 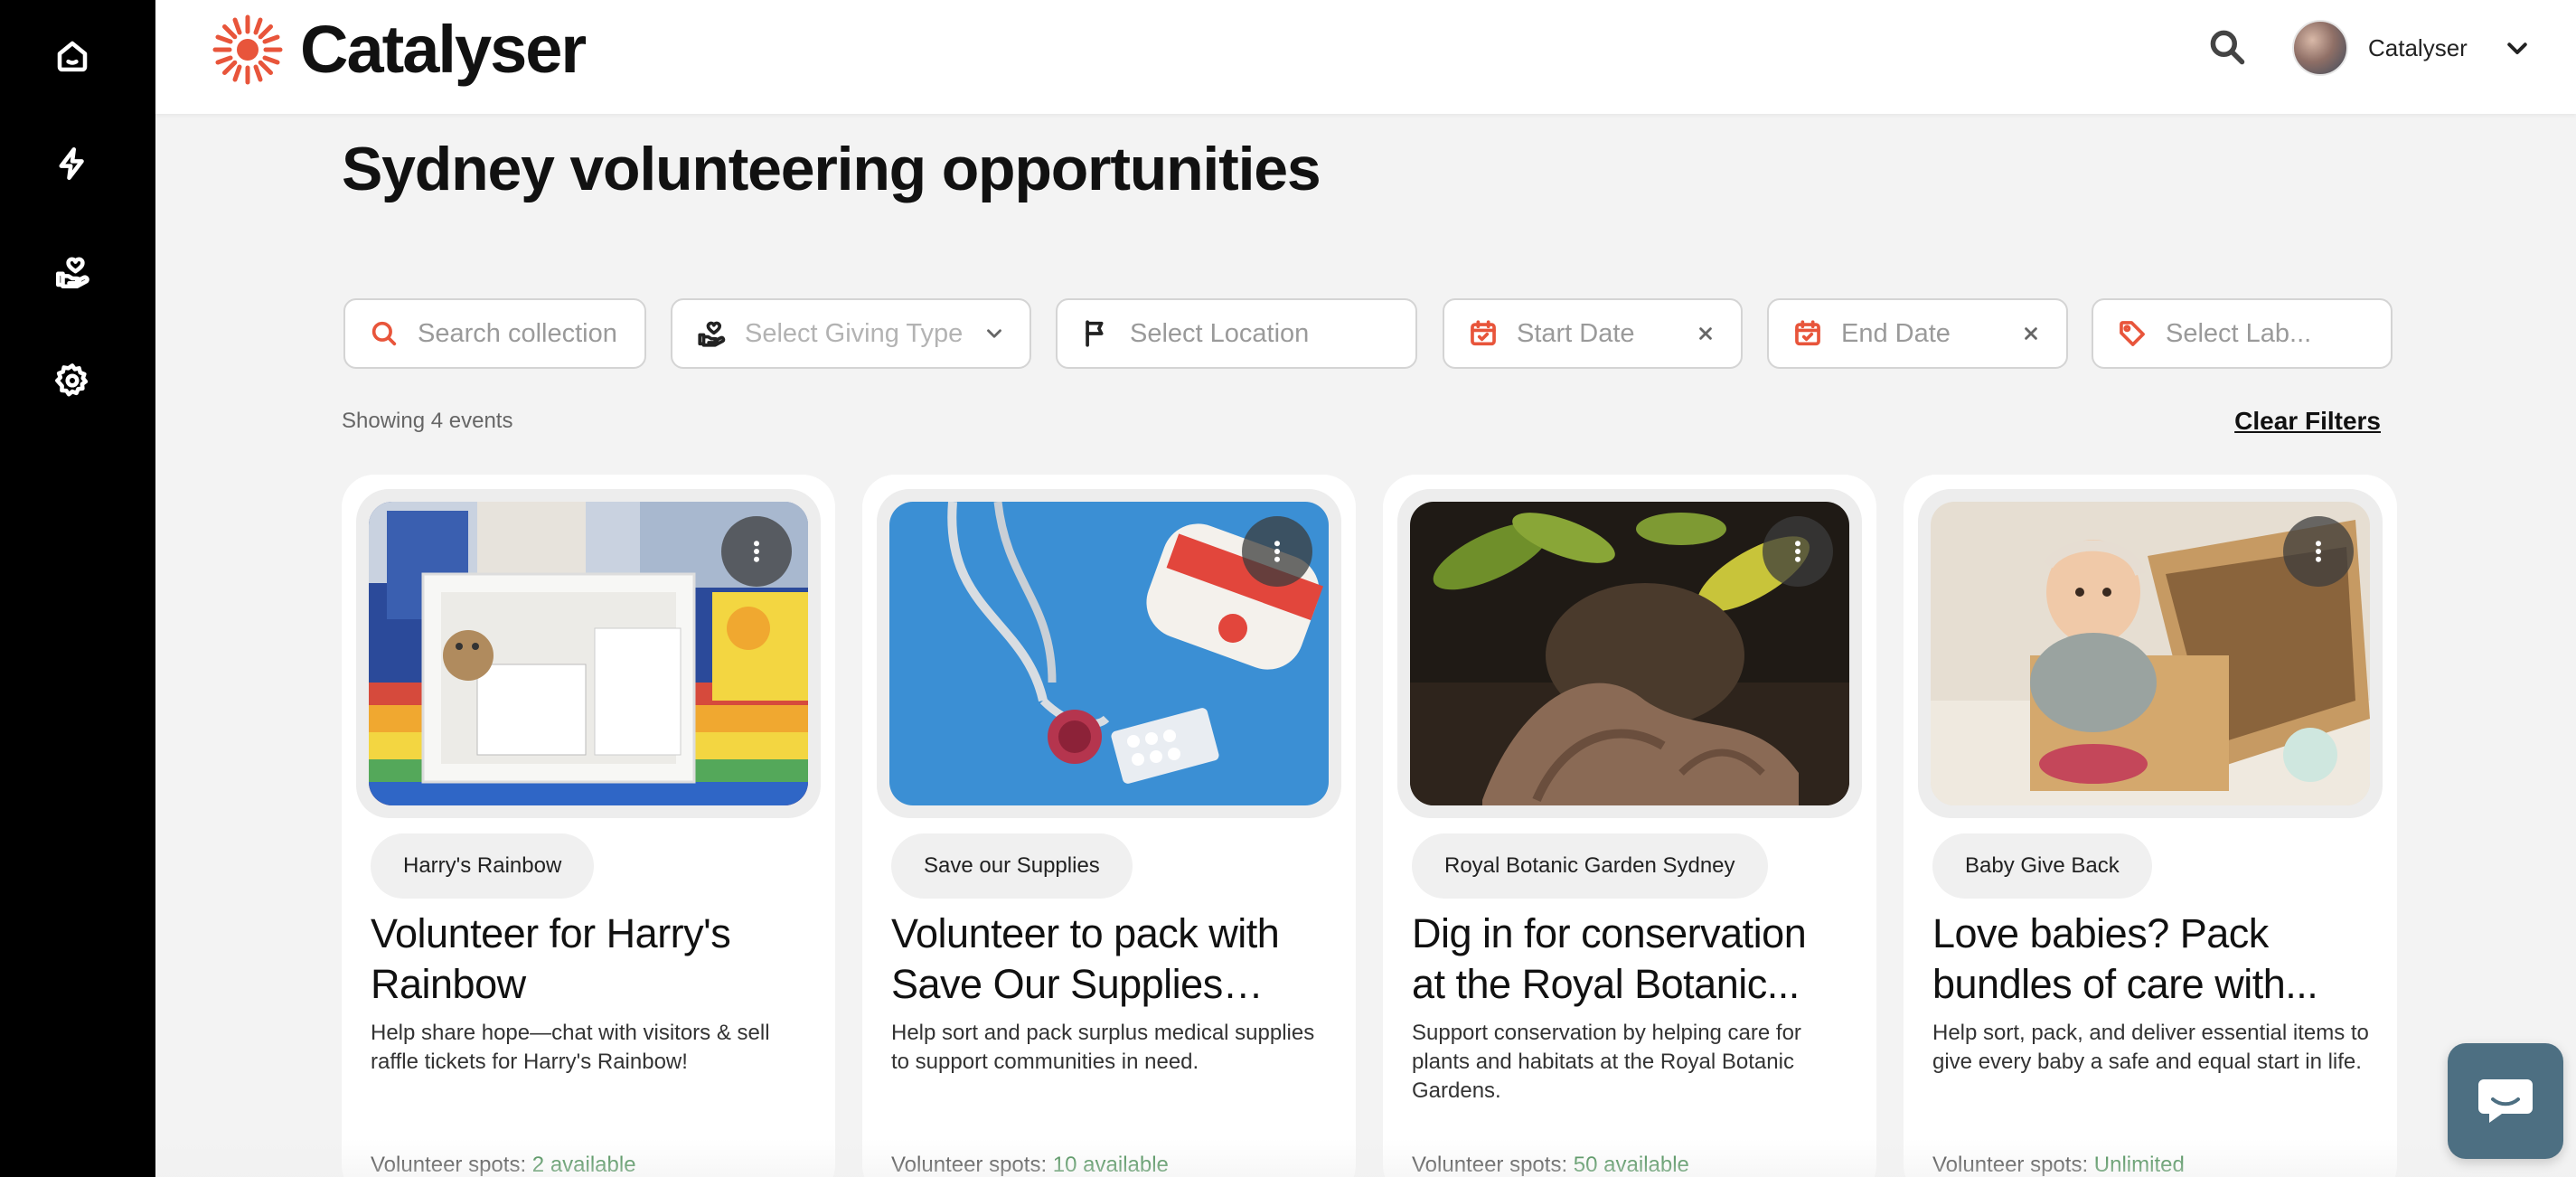 I want to click on gear-icon, so click(x=73, y=380).